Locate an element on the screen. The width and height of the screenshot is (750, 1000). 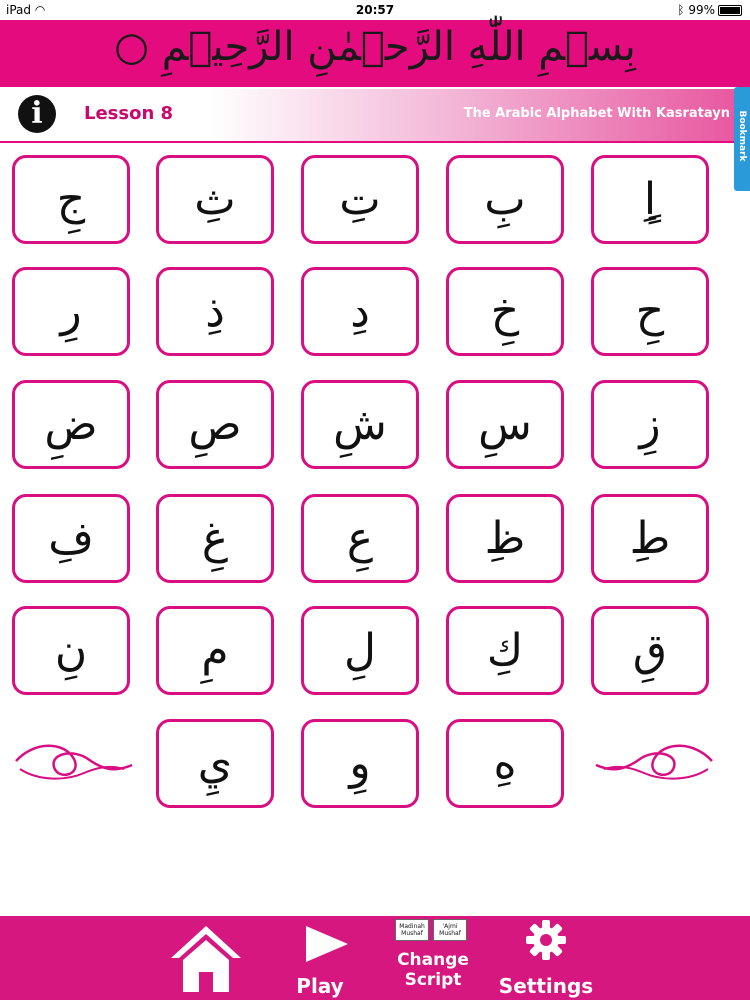
letter-tile: تِ is located at coordinates (360, 199).